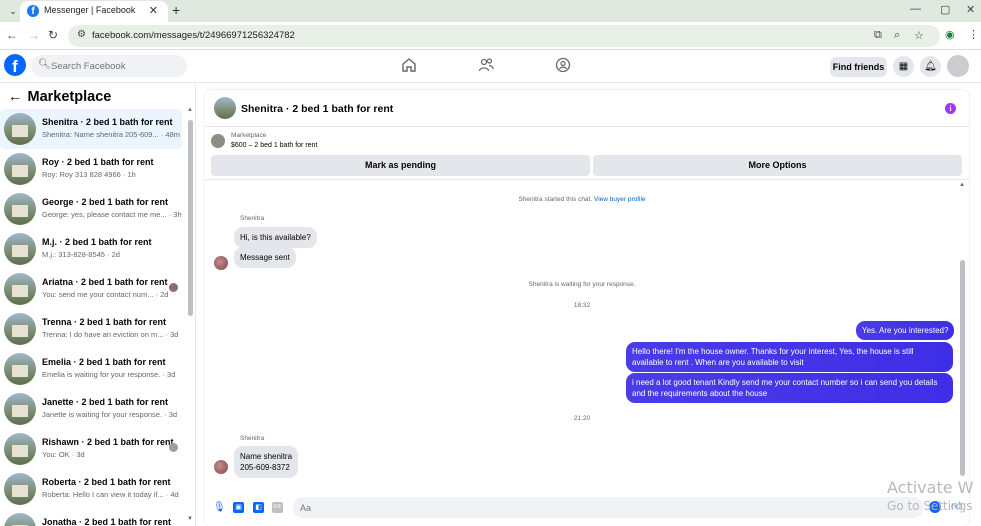  I want to click on new-tab-button: +, so click(176, 10).